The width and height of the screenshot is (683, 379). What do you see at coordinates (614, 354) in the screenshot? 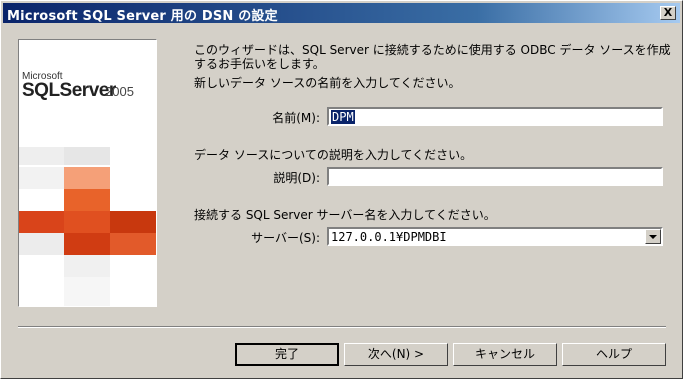
I see `help-button: ヘルプ` at bounding box center [614, 354].